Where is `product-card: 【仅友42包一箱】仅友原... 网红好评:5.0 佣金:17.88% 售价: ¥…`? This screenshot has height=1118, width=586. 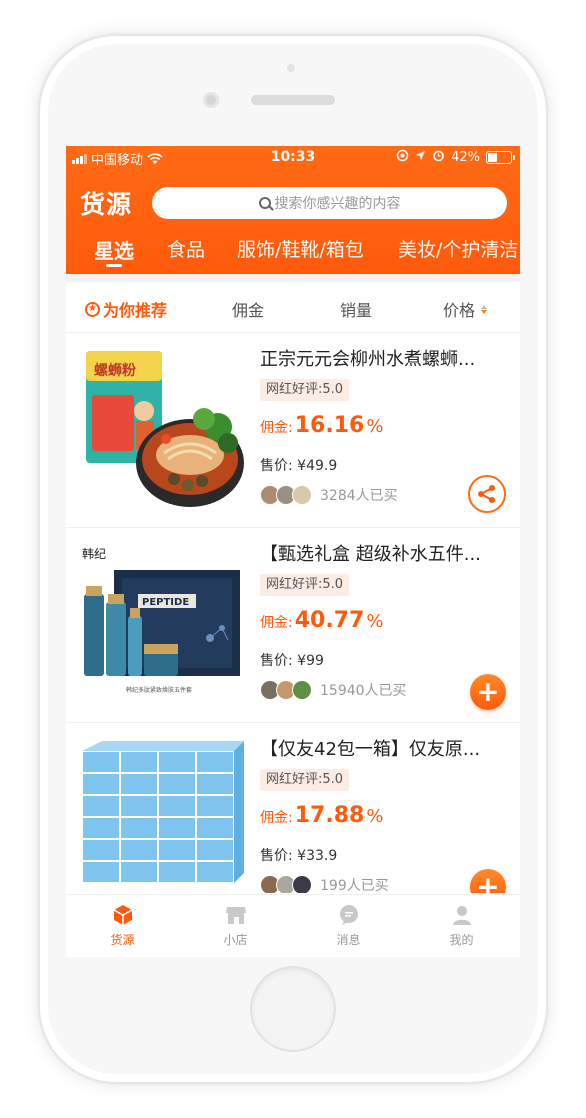 product-card: 【仅友42包一箱】仅友原... 网红好评:5.0 佣金:17.88% 售价: ¥… is located at coordinates (293, 808).